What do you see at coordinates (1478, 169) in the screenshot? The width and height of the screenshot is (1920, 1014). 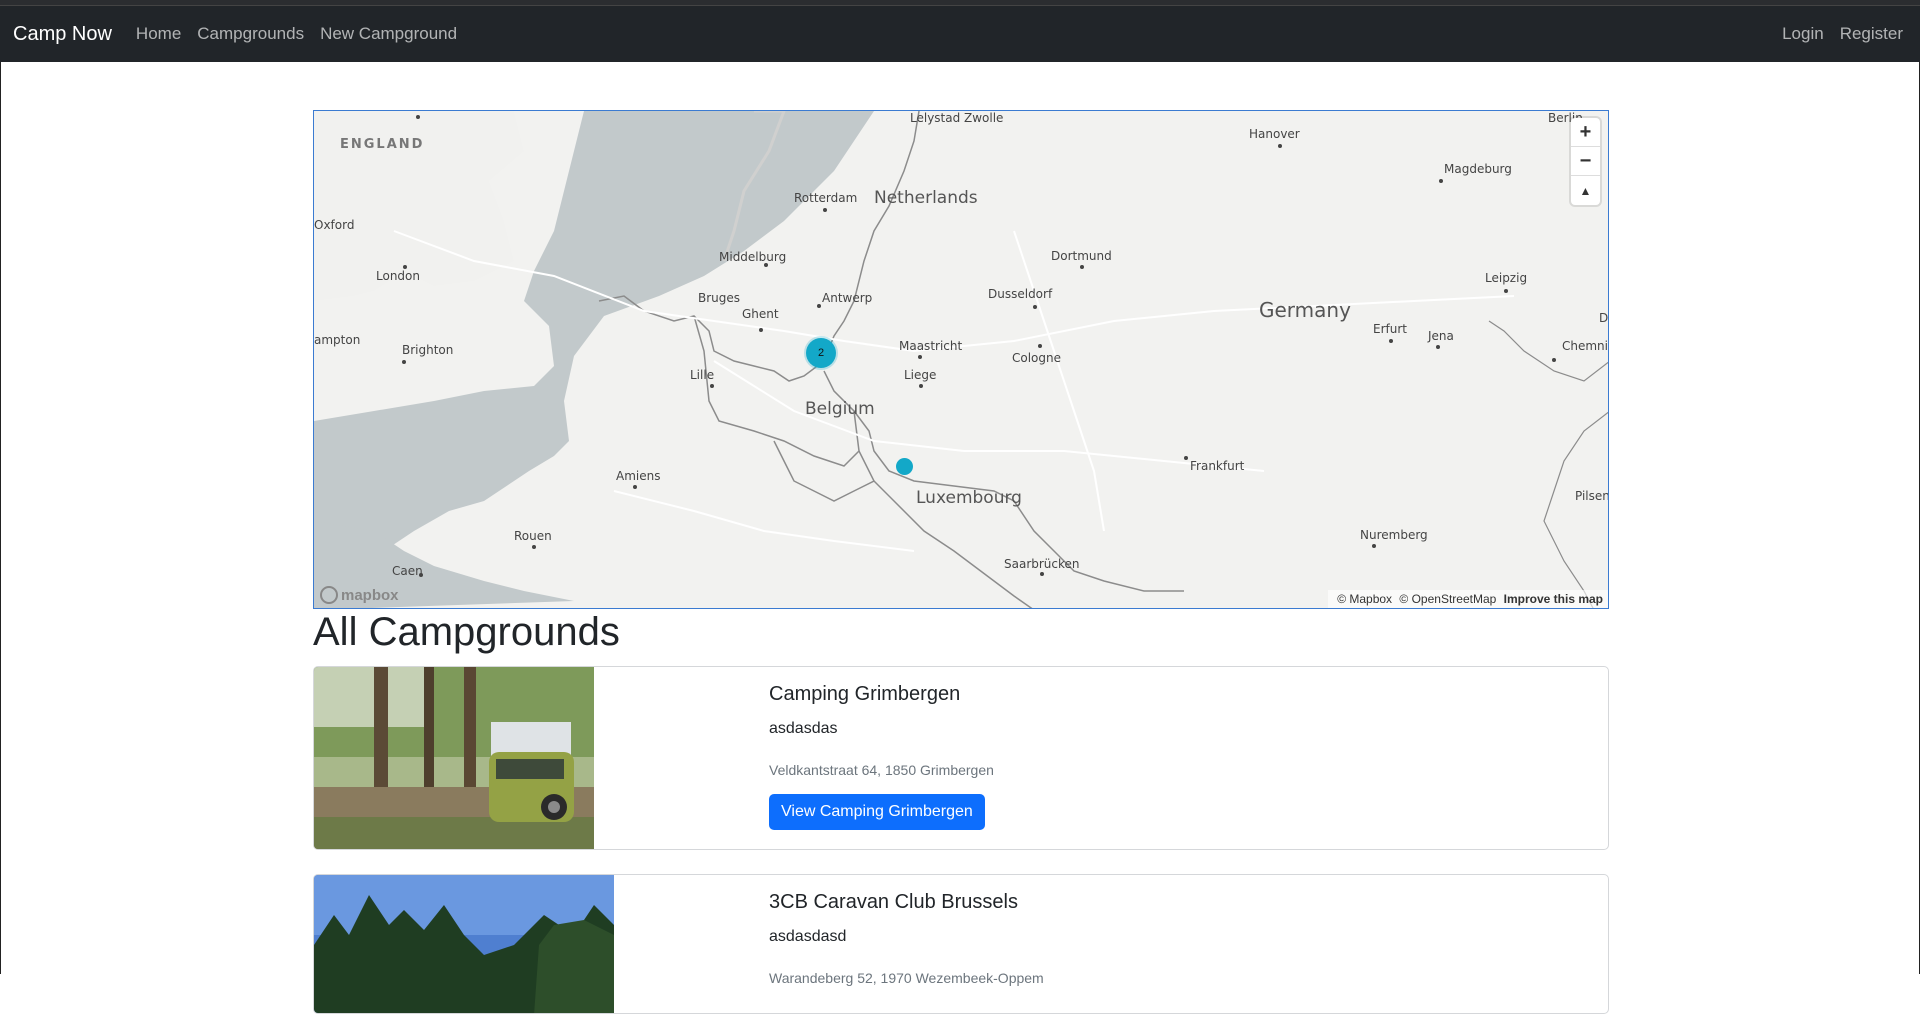 I see `map-label-magdeburg: Magdeburg` at bounding box center [1478, 169].